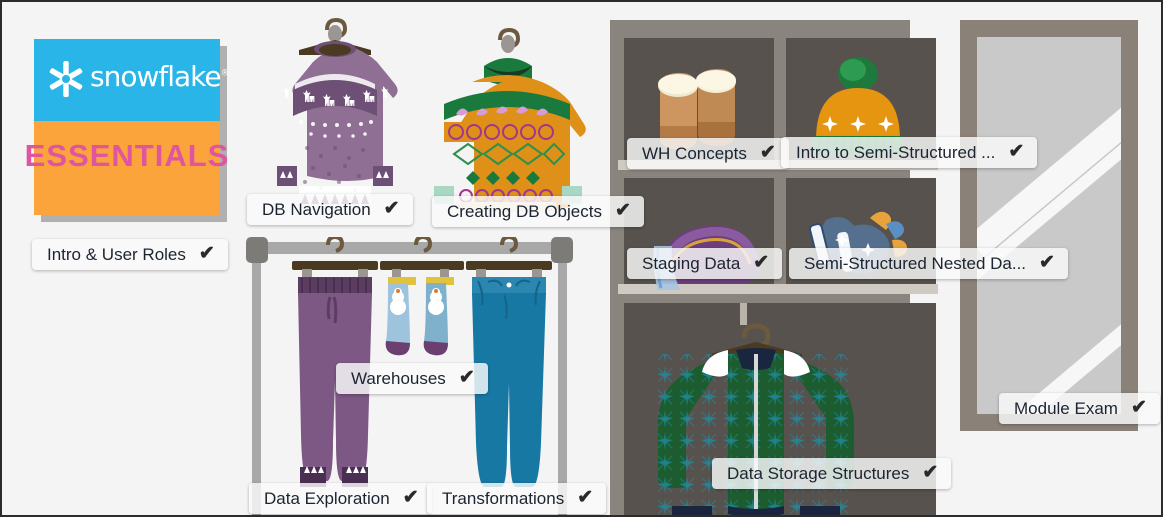 This screenshot has width=1163, height=517. What do you see at coordinates (818, 473) in the screenshot?
I see `module-label-text: Data Storage Structures` at bounding box center [818, 473].